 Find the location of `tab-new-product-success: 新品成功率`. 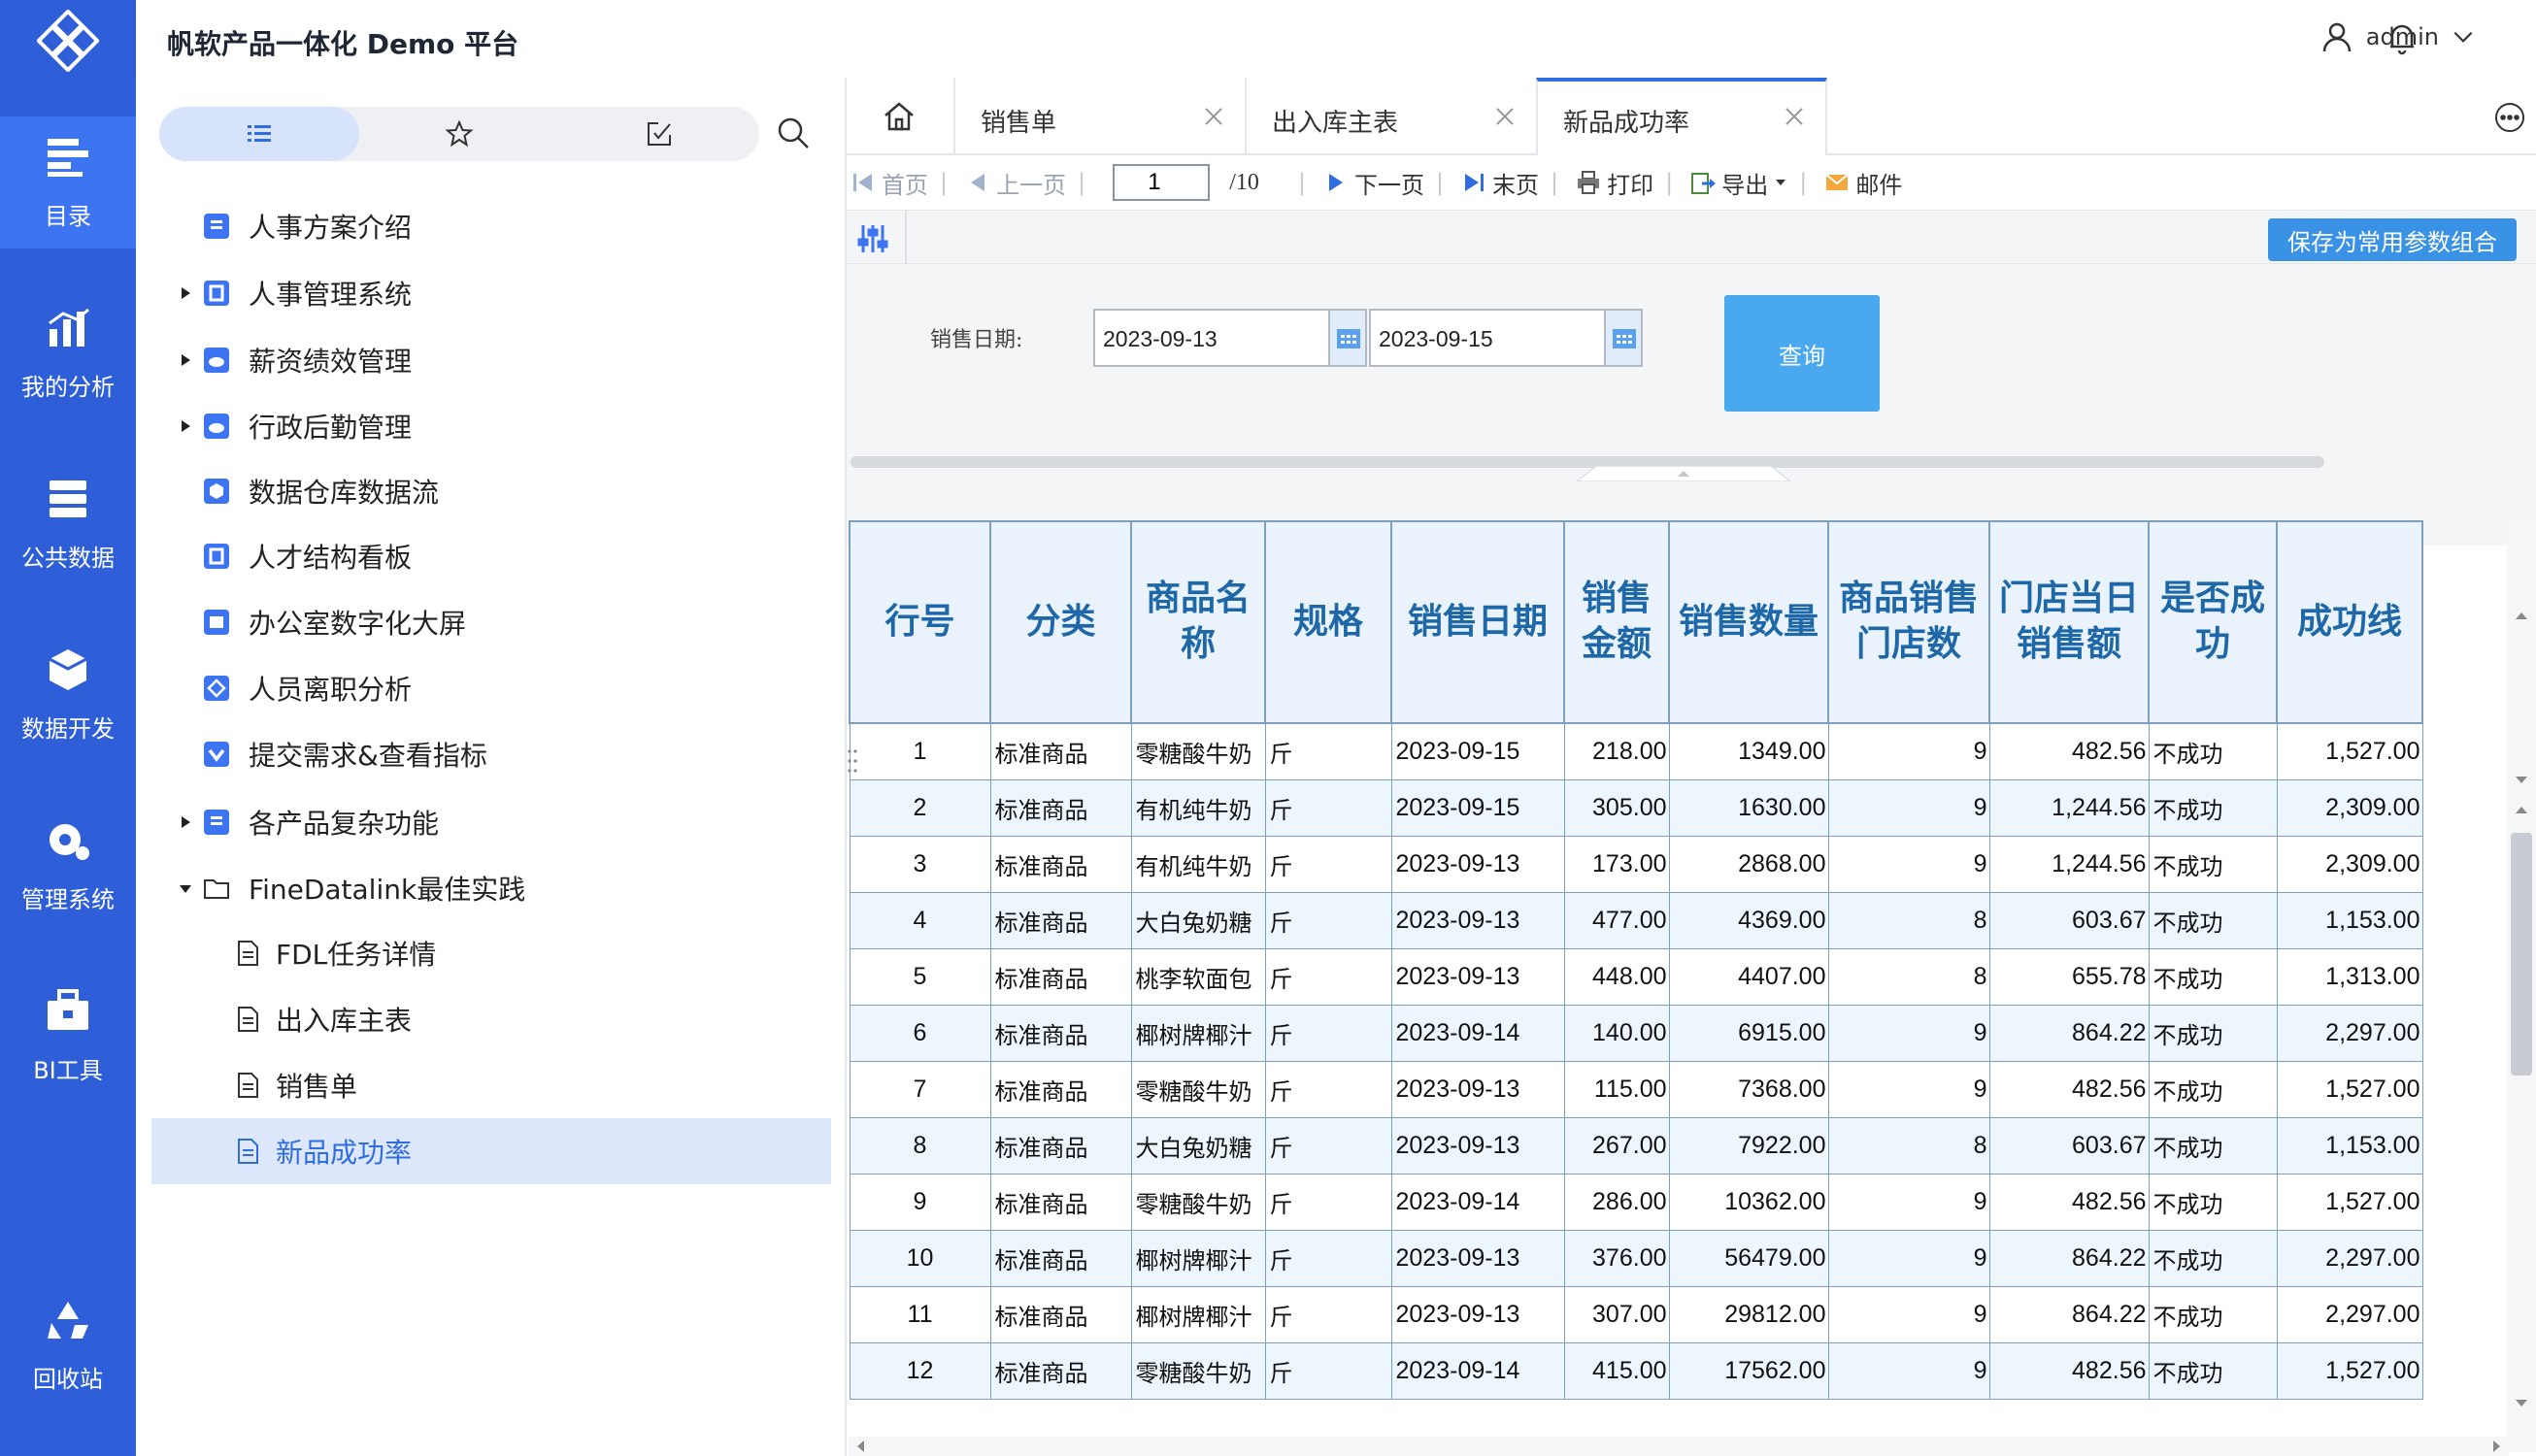

tab-new-product-success: 新品成功率 is located at coordinates (1681, 116).